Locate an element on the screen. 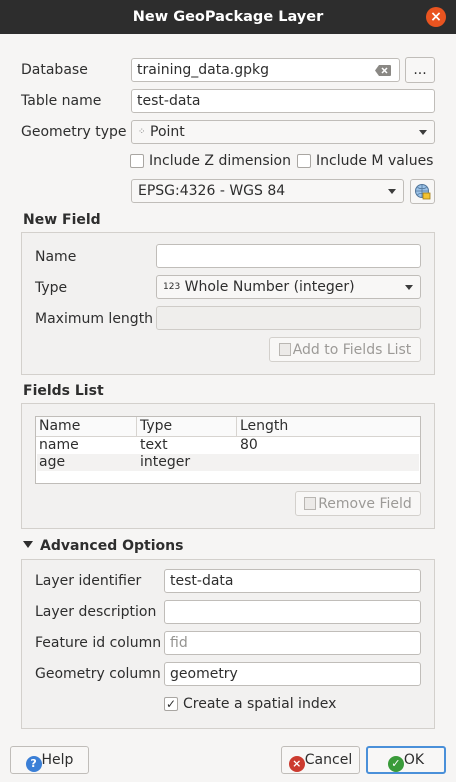  column-header-name: Name is located at coordinates (86, 427).